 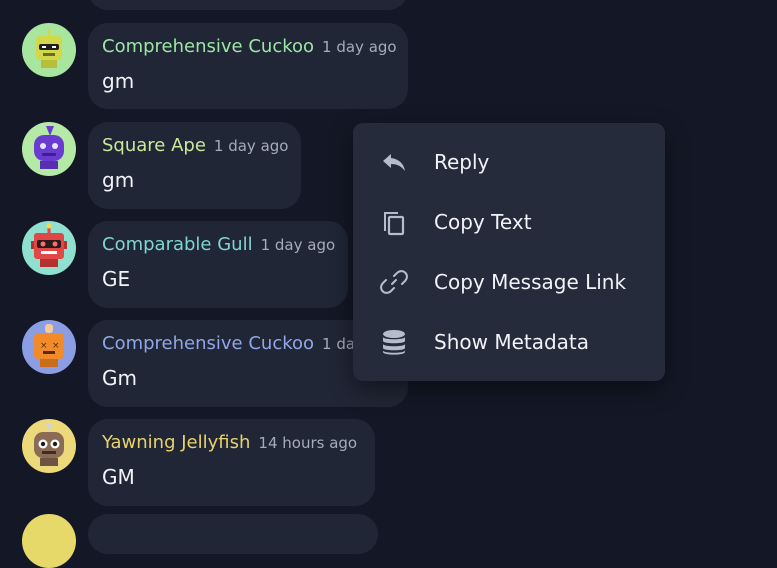 I want to click on menu-item-label: Reply, so click(x=462, y=162).